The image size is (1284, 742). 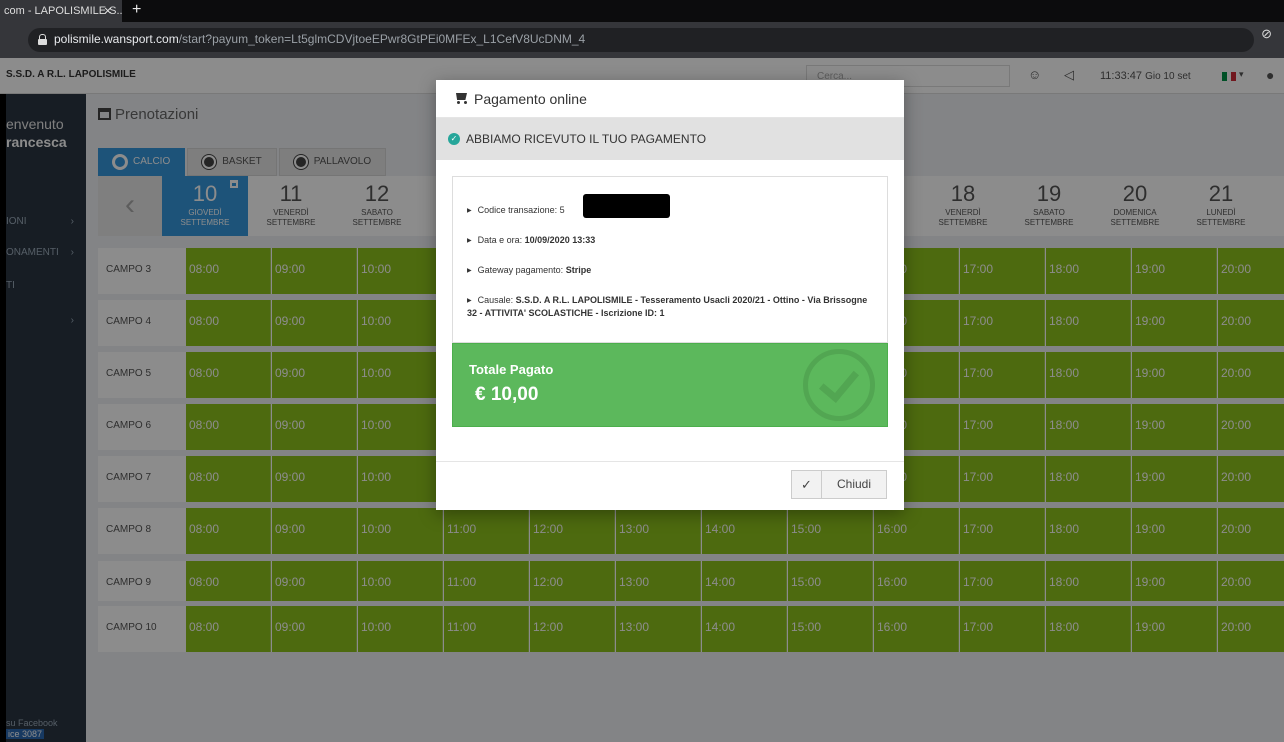 What do you see at coordinates (454, 139) in the screenshot?
I see `check-circle-icon: ✓` at bounding box center [454, 139].